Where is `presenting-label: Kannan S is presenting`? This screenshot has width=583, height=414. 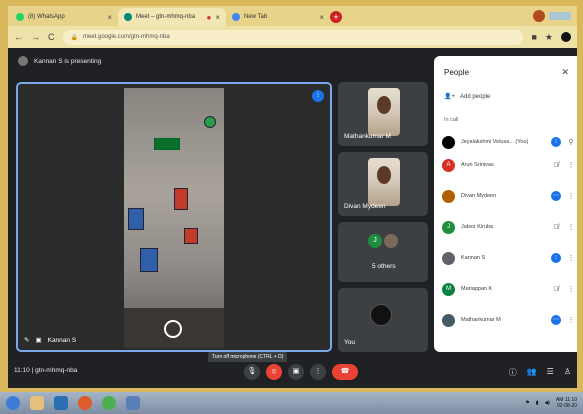
presenting-label: Kannan S is presenting is located at coordinates (68, 61).